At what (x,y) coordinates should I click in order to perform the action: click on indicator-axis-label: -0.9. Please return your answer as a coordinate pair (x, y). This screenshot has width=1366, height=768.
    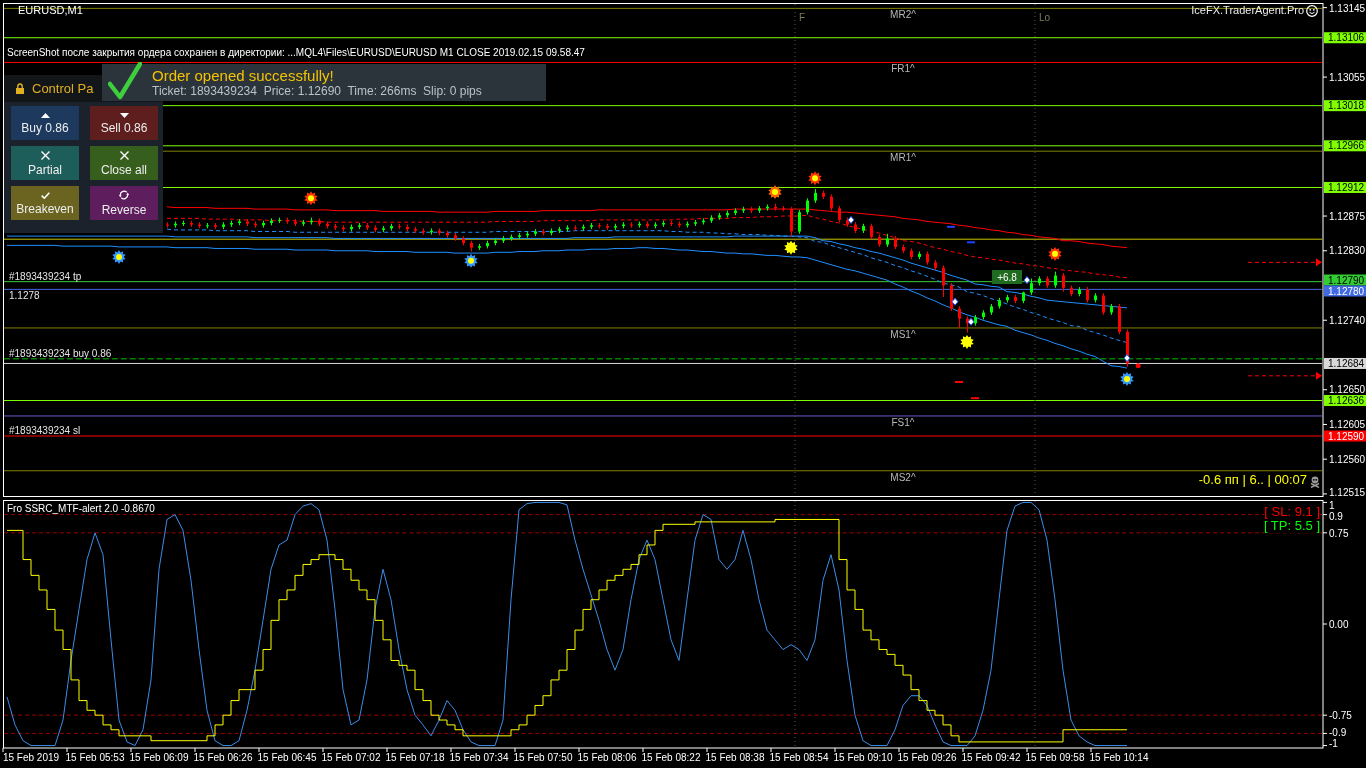
    Looking at the image, I should click on (1338, 732).